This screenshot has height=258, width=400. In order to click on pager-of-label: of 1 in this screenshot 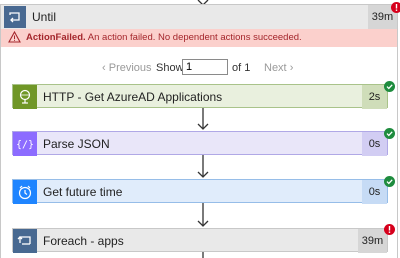, I will do `click(241, 68)`.